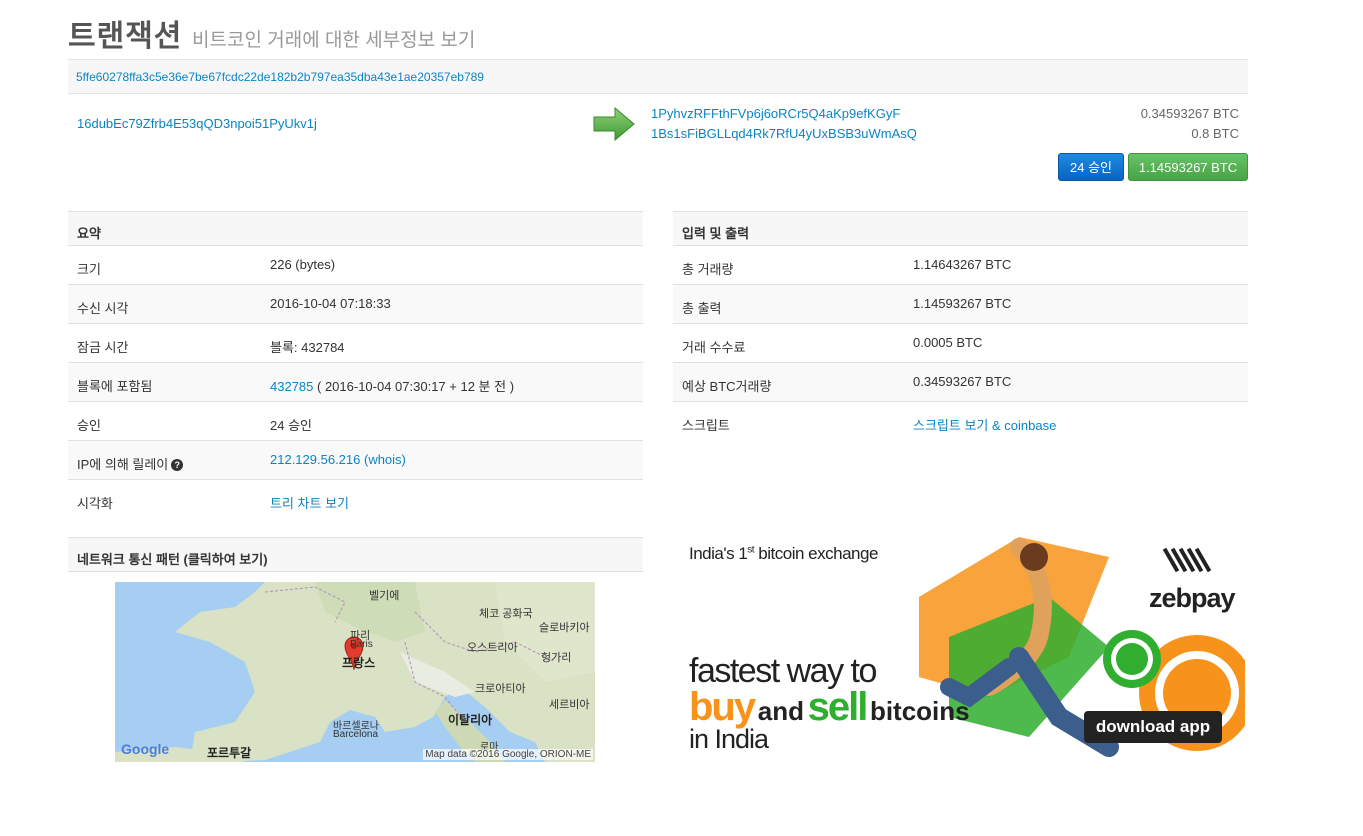 The width and height of the screenshot is (1363, 836). I want to click on row-label: 총 출력, so click(702, 308).